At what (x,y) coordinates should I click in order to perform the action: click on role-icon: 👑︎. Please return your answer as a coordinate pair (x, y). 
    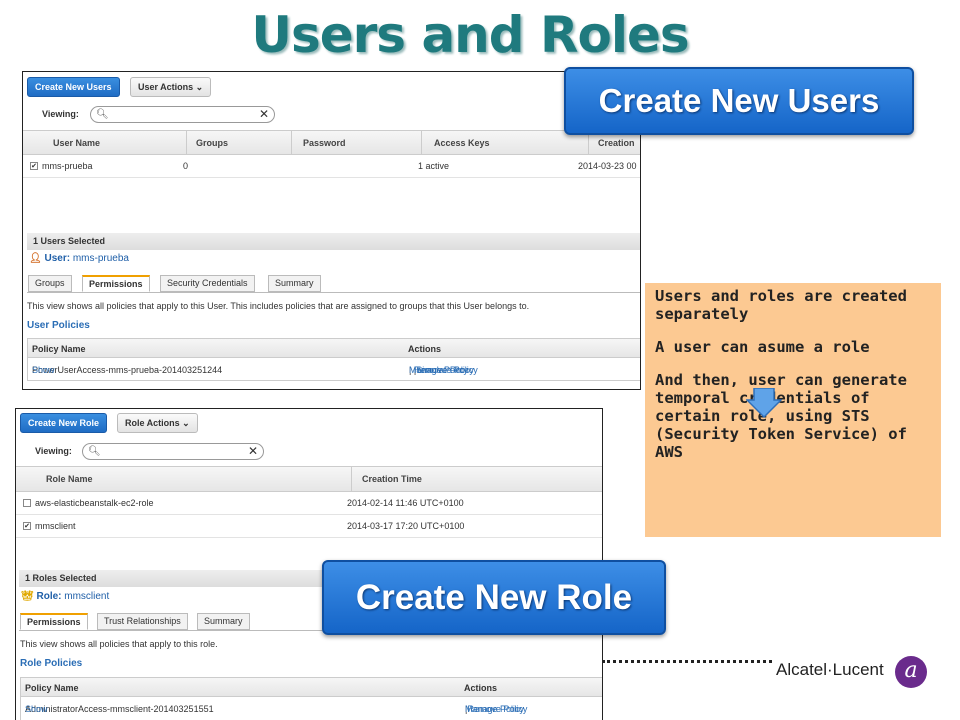
    Looking at the image, I should click on (27, 596).